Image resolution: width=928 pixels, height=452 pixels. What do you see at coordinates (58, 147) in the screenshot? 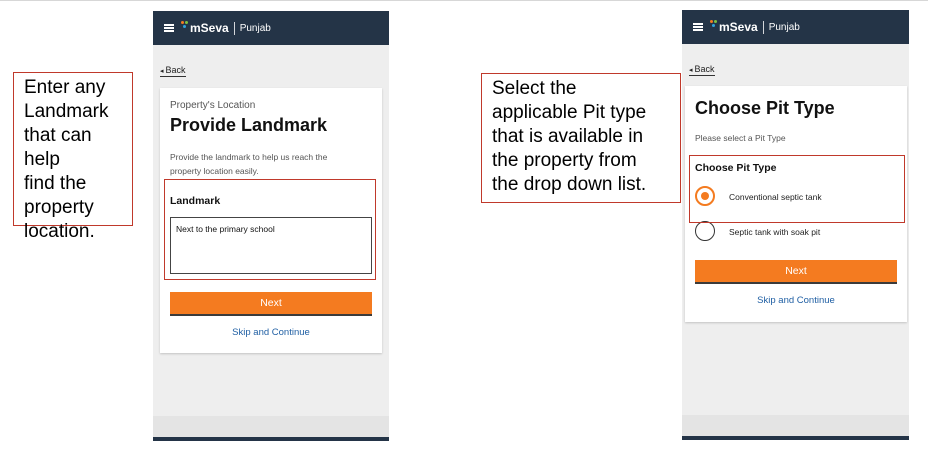
I see `callout-line: that can help` at bounding box center [58, 147].